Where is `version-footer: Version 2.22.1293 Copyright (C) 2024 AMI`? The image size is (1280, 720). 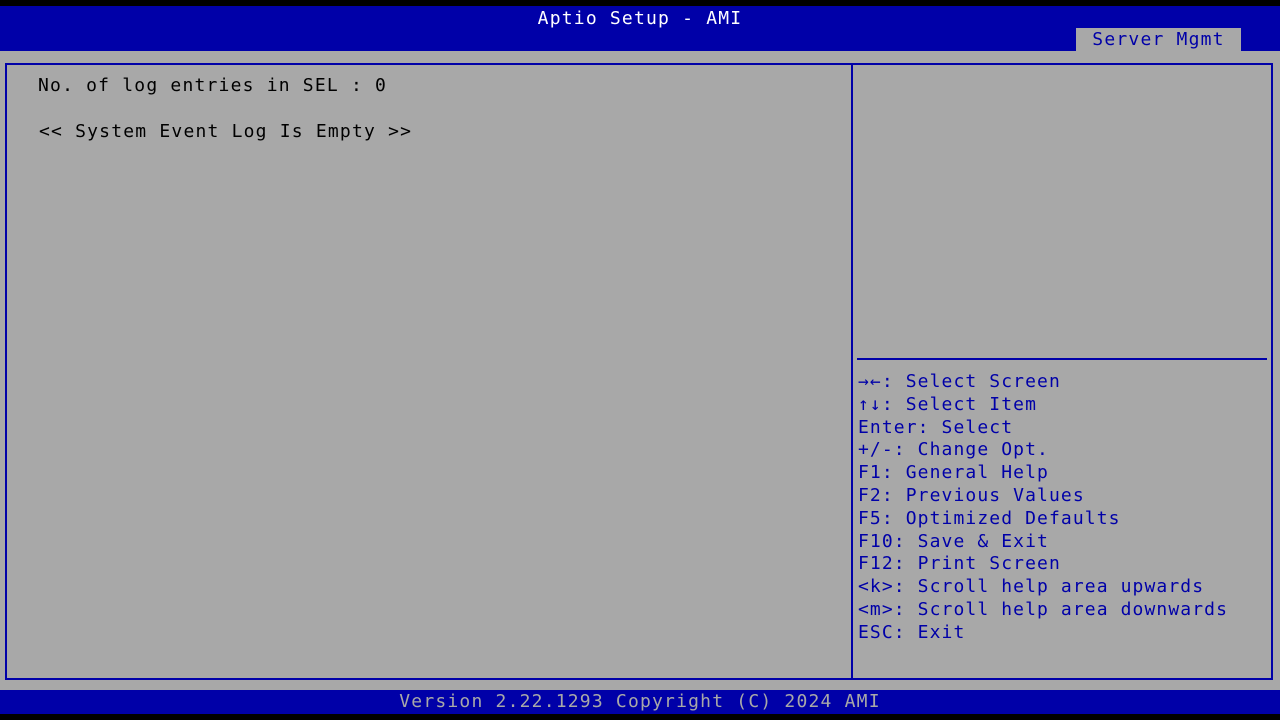 version-footer: Version 2.22.1293 Copyright (C) 2024 AMI is located at coordinates (640, 702).